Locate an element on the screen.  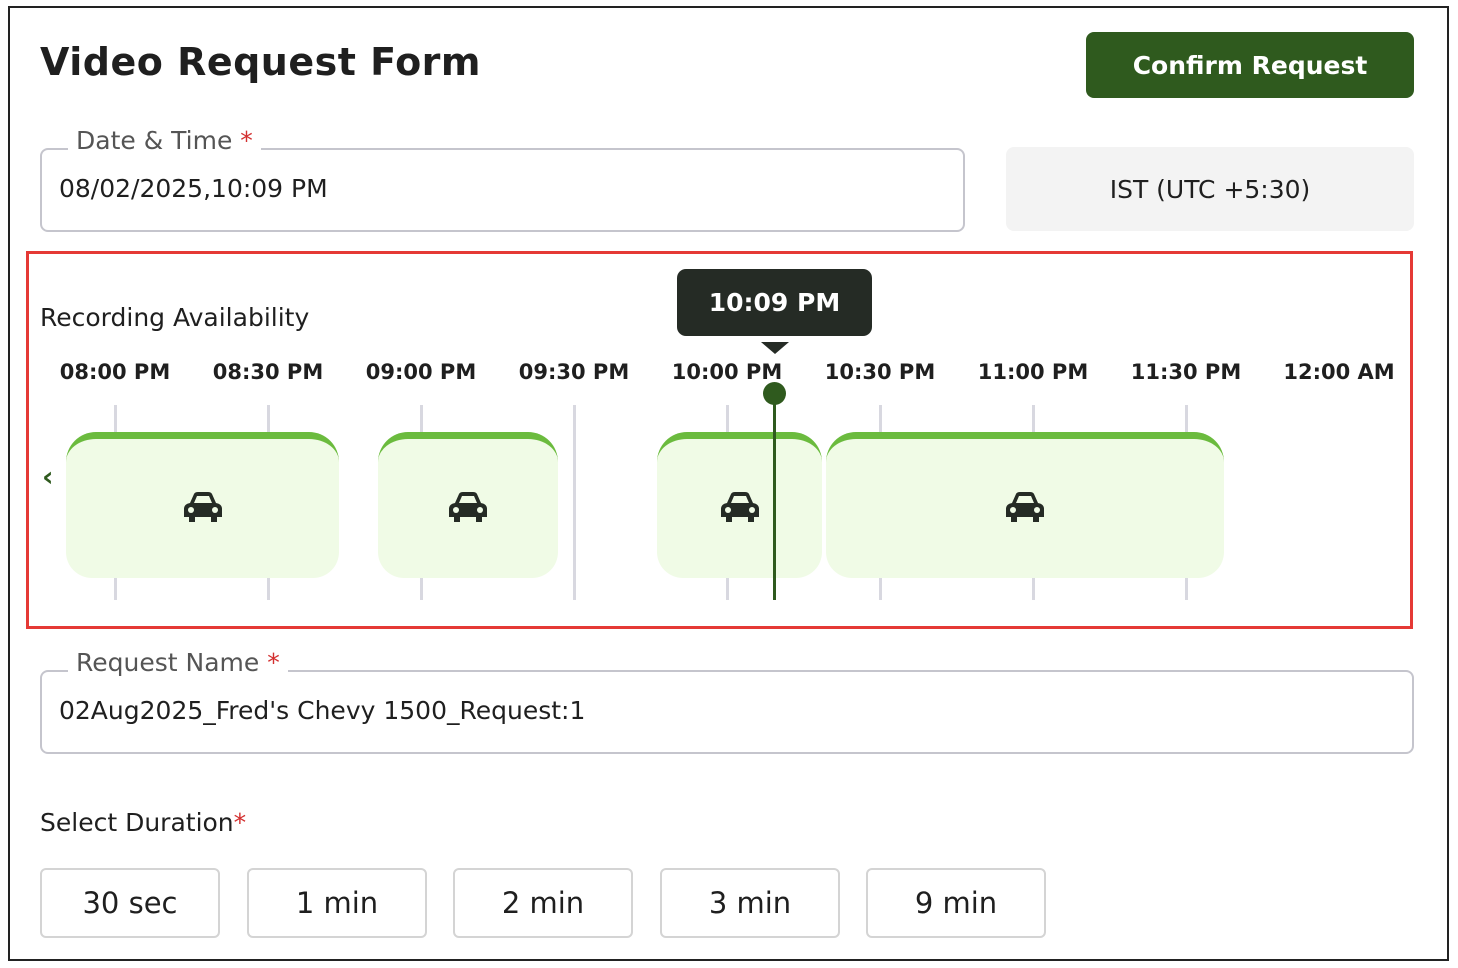
duration-3-min: 3 min is located at coordinates (750, 903).